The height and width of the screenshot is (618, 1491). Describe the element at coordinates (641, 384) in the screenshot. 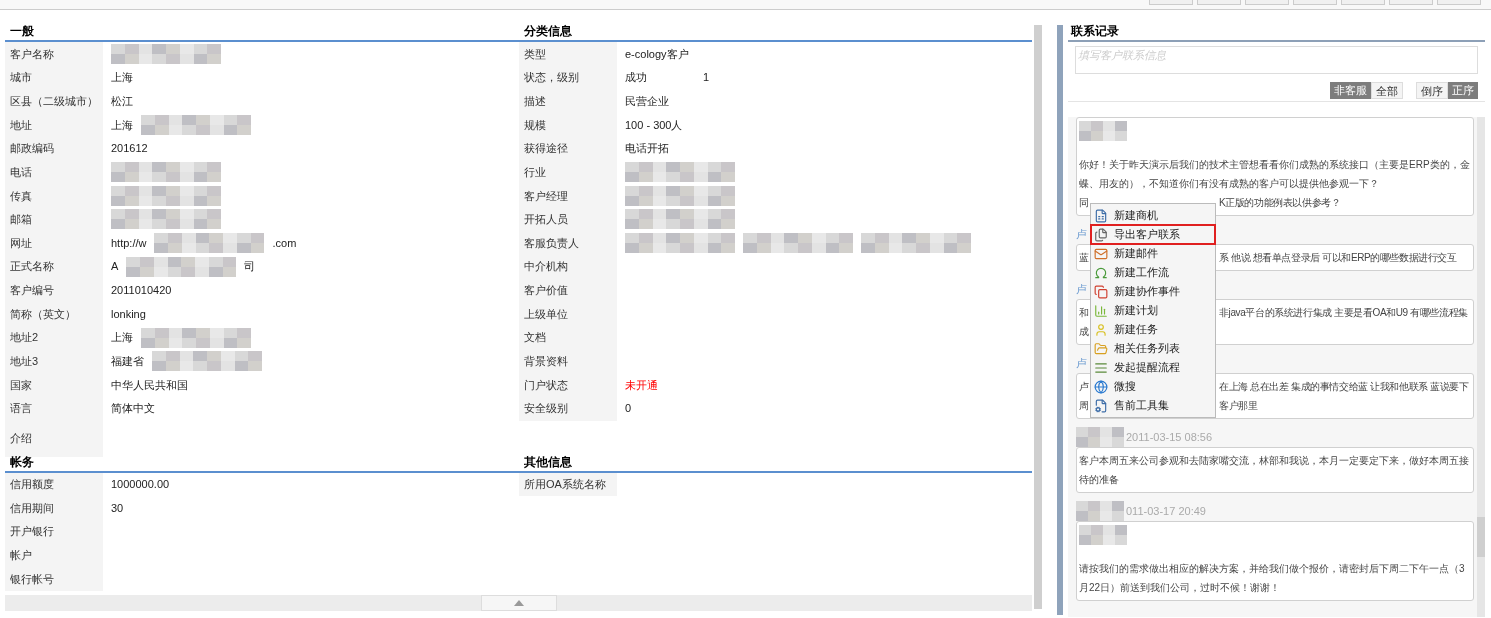

I see `field-value: 未开通` at that location.